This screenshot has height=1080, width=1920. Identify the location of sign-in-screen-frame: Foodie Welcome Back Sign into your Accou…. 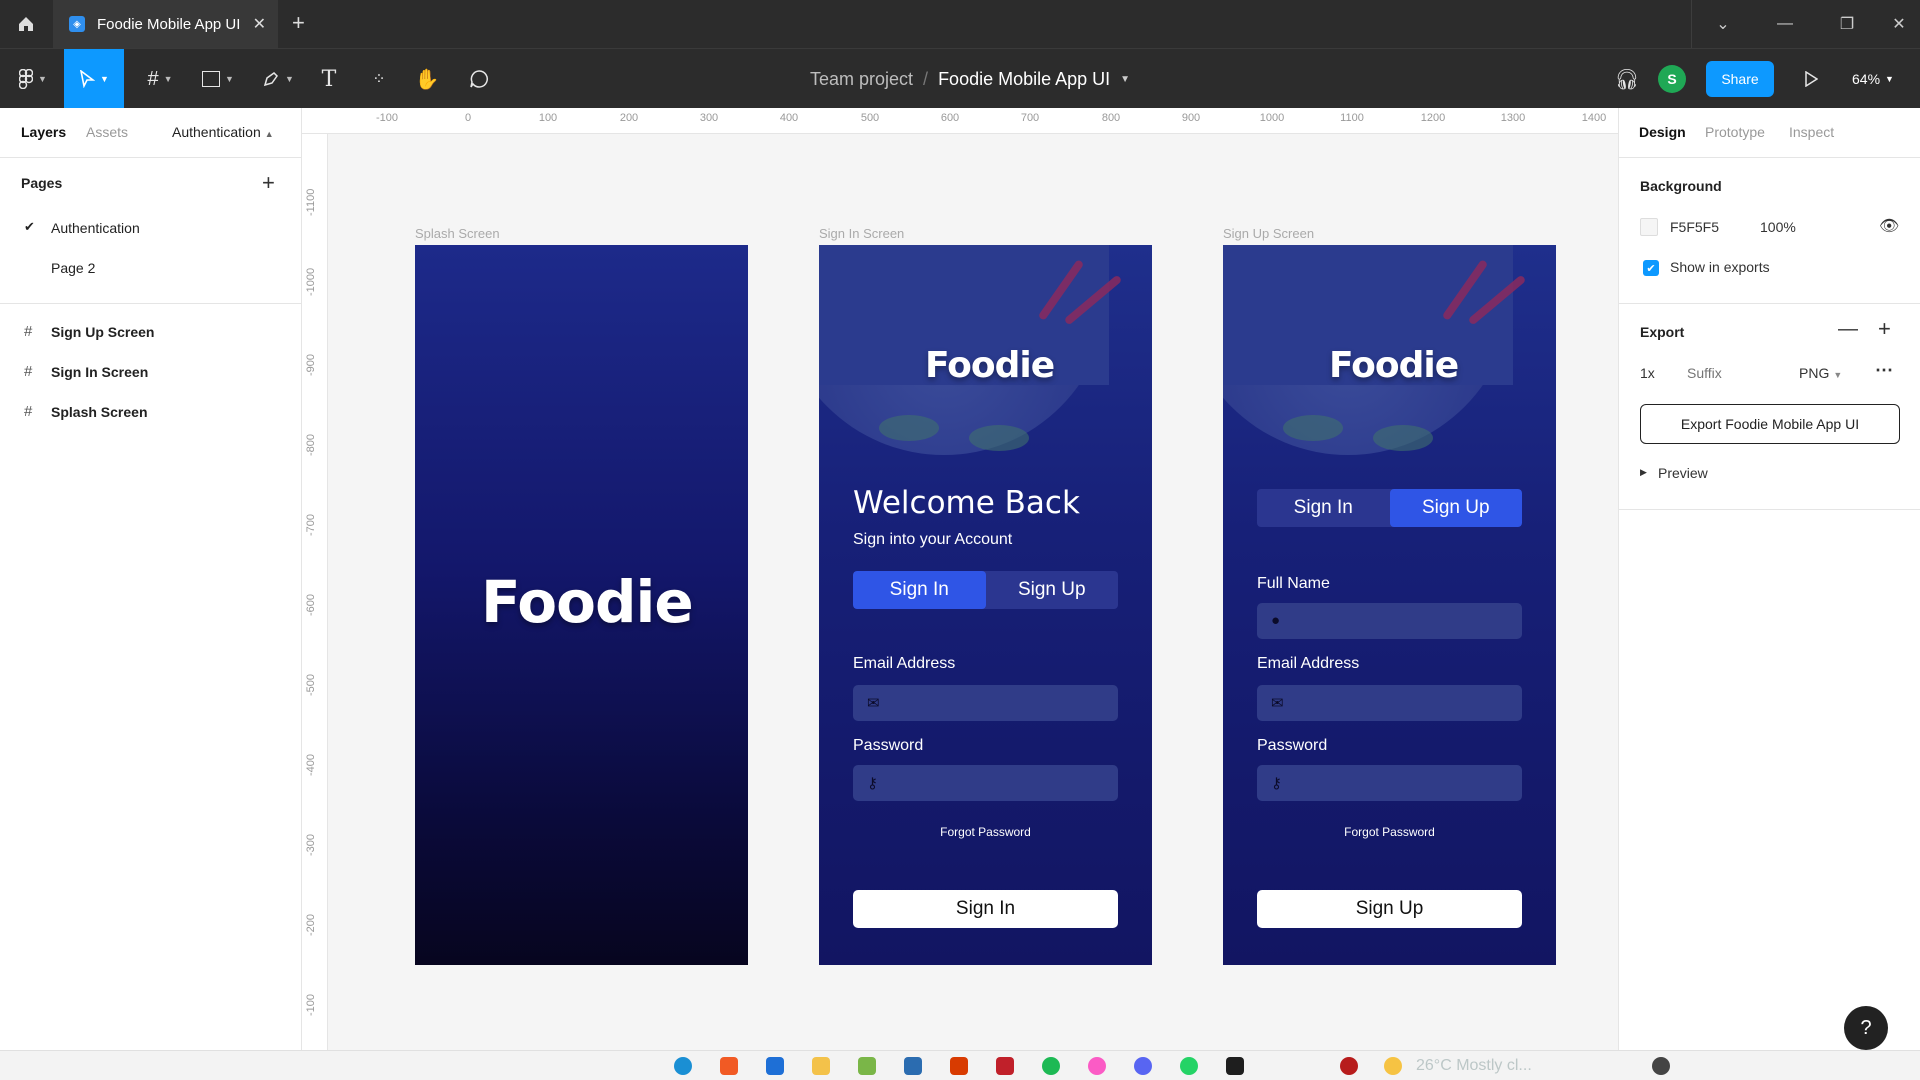
(985, 605).